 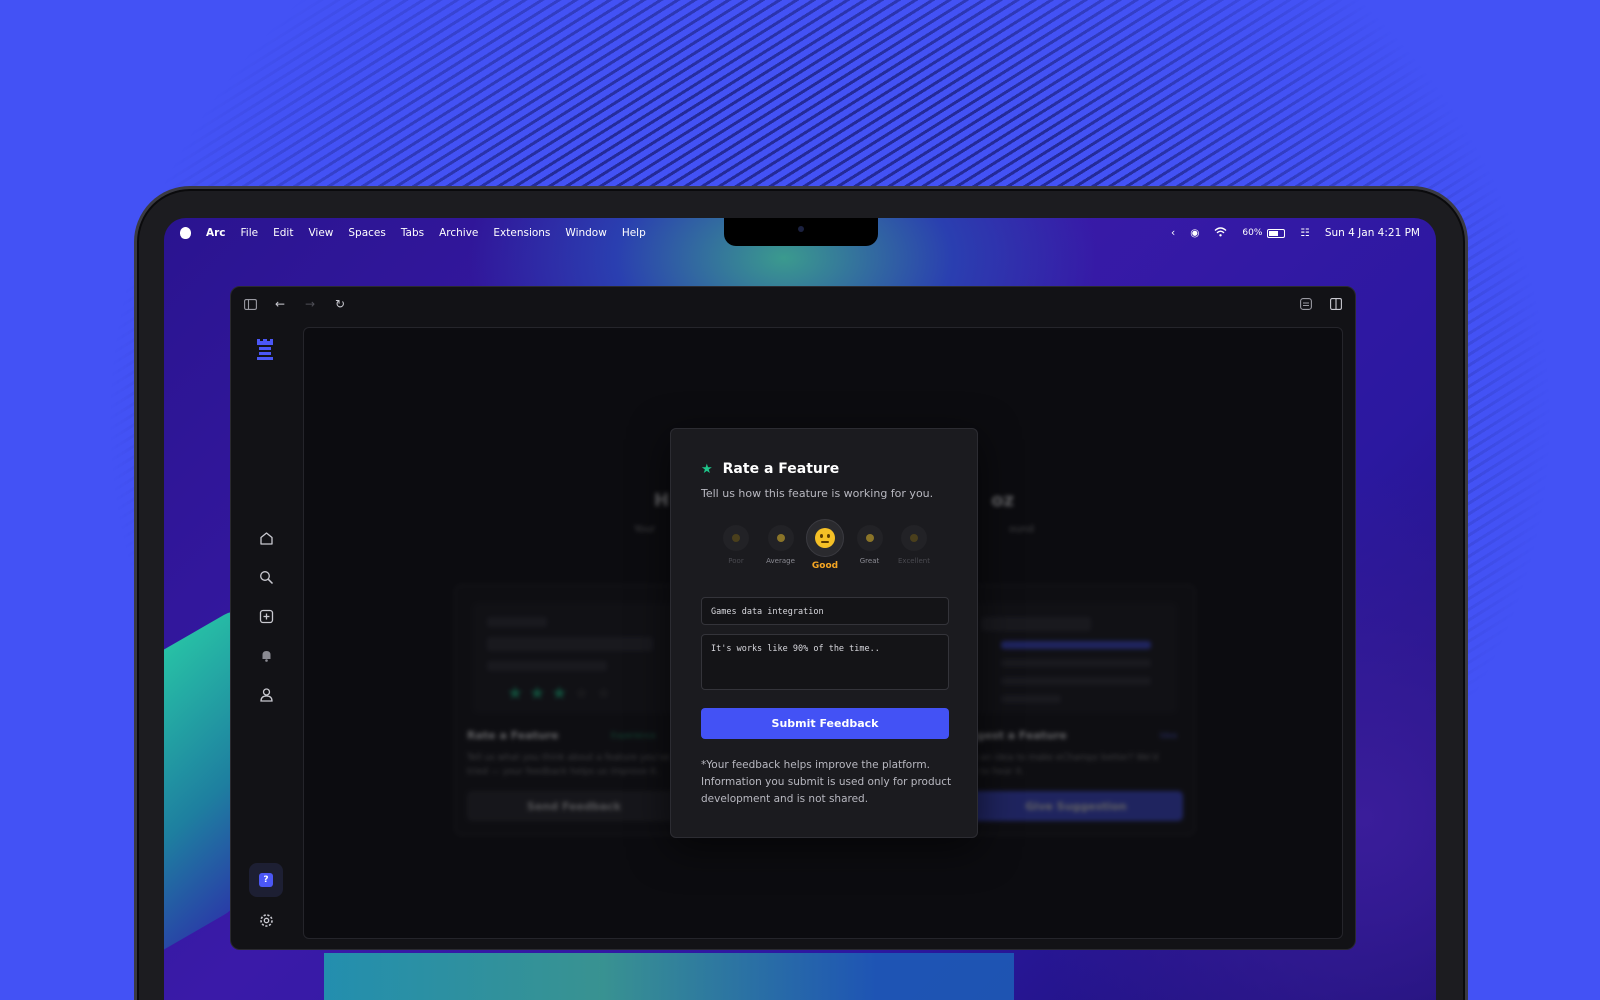 I want to click on menu-edit: Edit, so click(x=283, y=233).